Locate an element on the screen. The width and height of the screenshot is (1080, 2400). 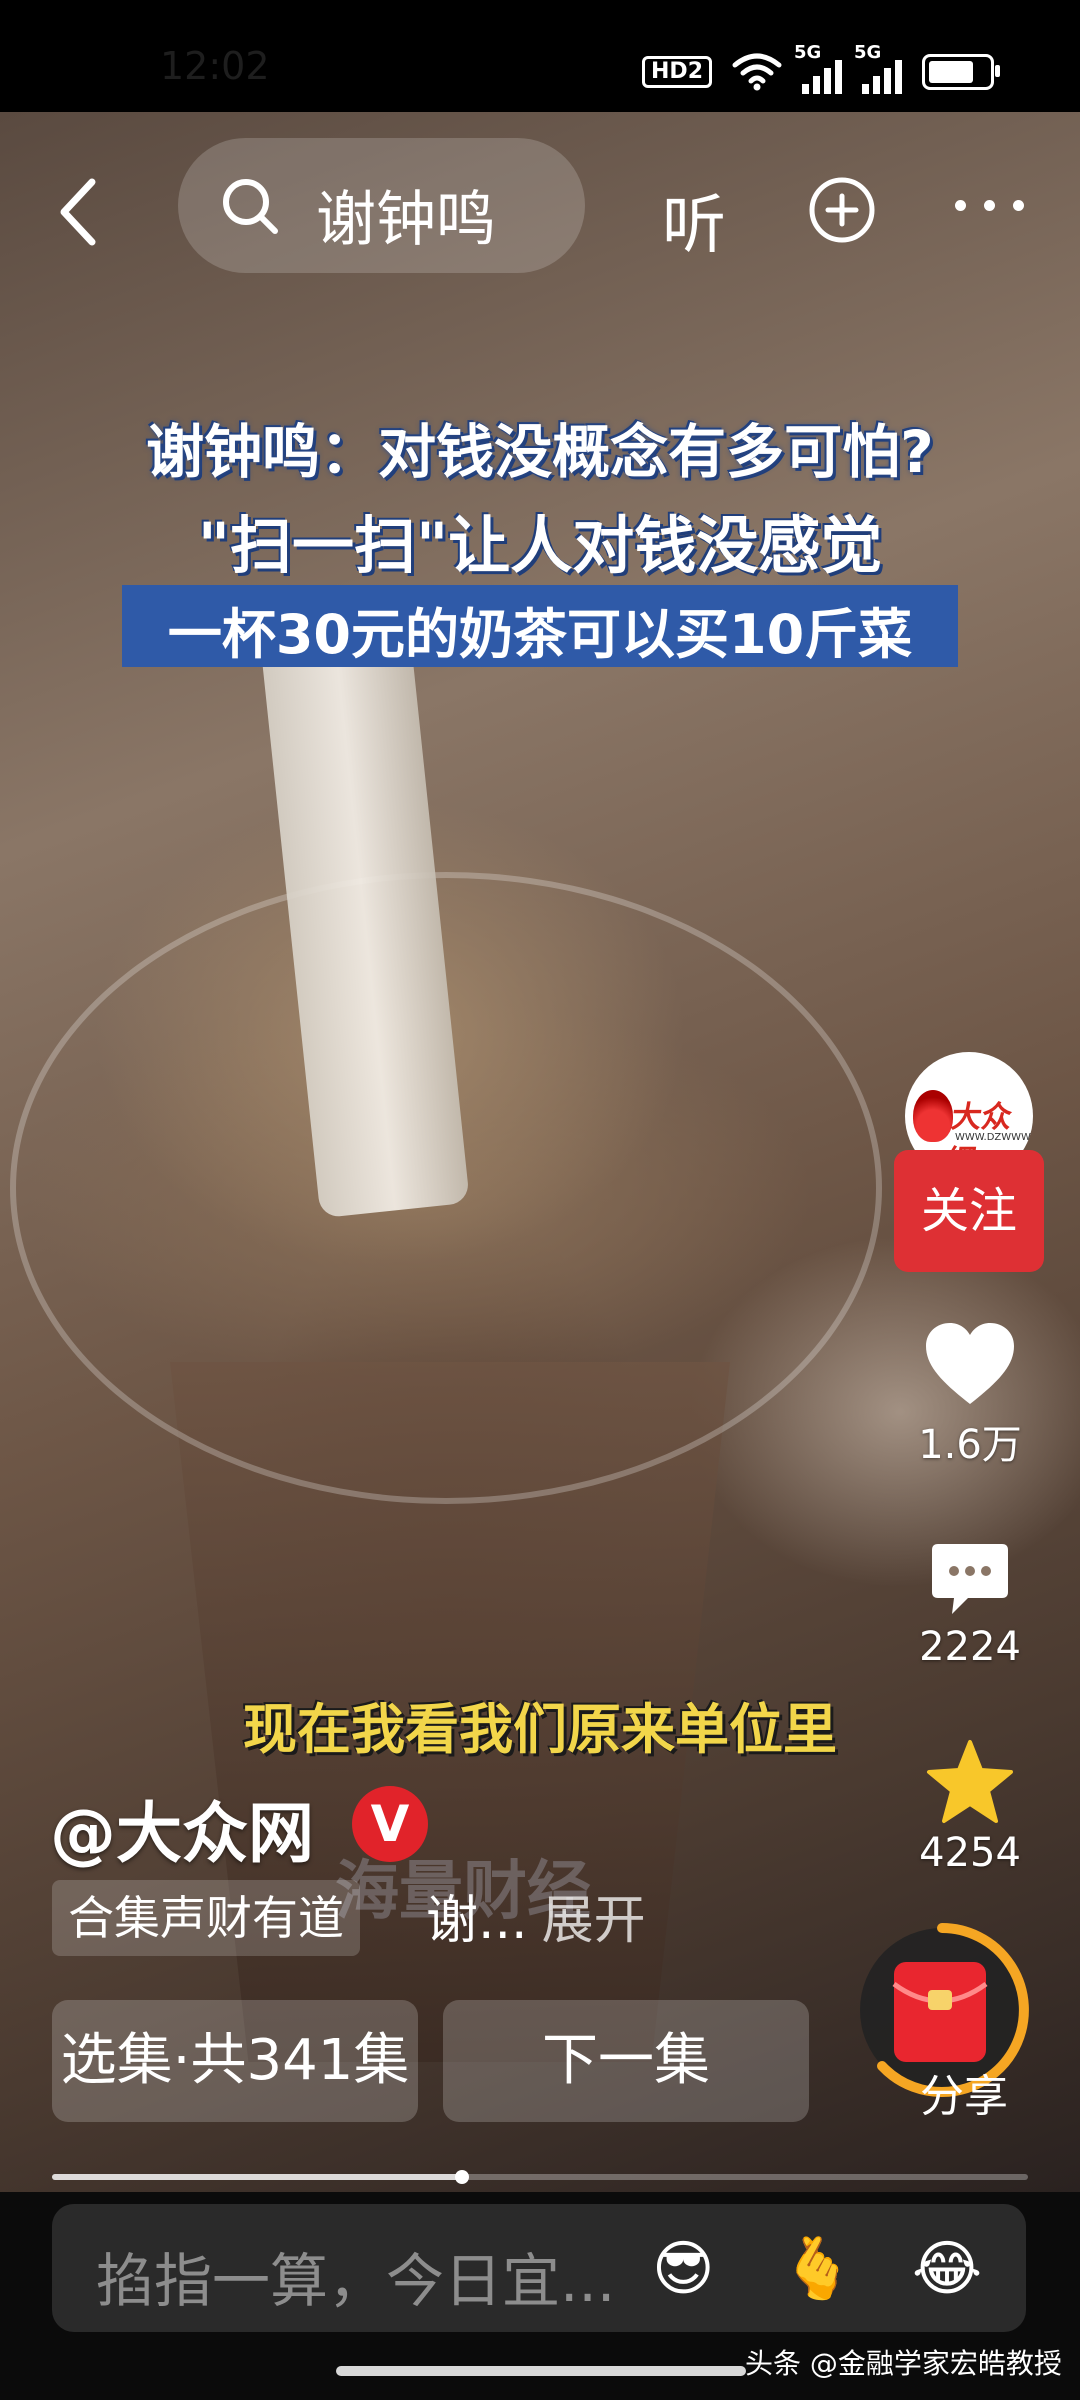
bottom-area: 掐指一算，今日宜... 😎 🫰 😂 头条 @金融学家宏皓教授 is located at coordinates (540, 2296).